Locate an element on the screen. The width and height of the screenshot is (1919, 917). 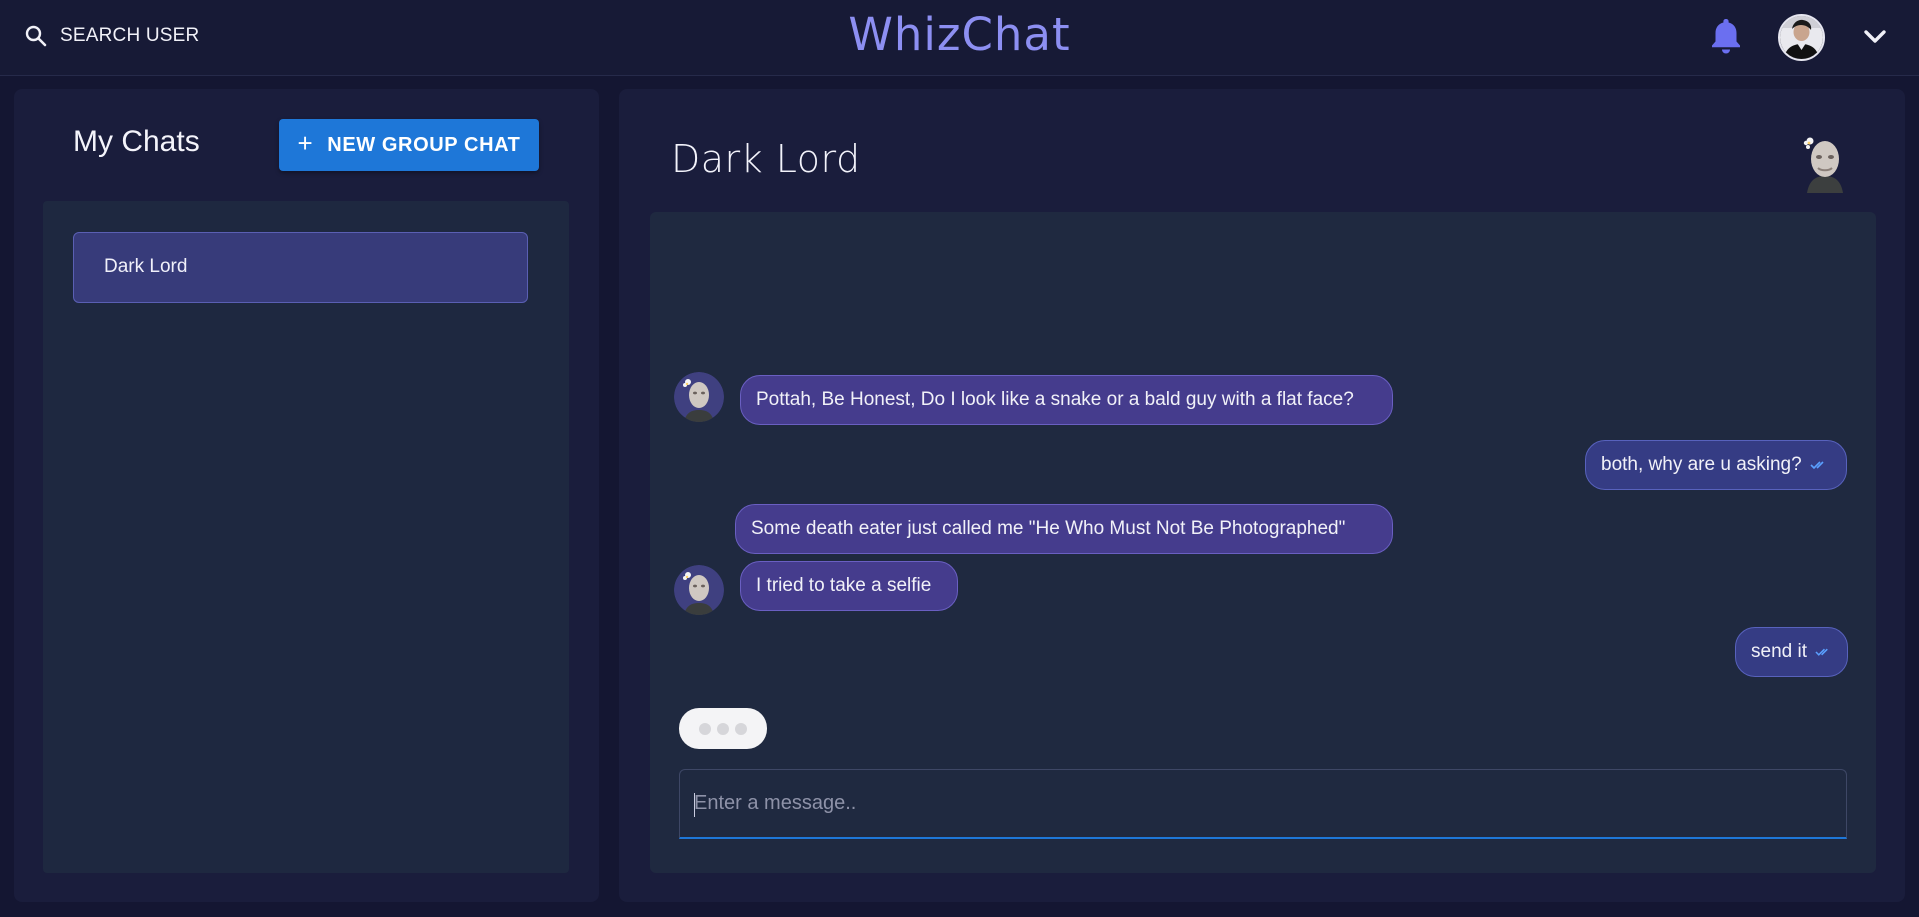
typing-indicator is located at coordinates (723, 728).